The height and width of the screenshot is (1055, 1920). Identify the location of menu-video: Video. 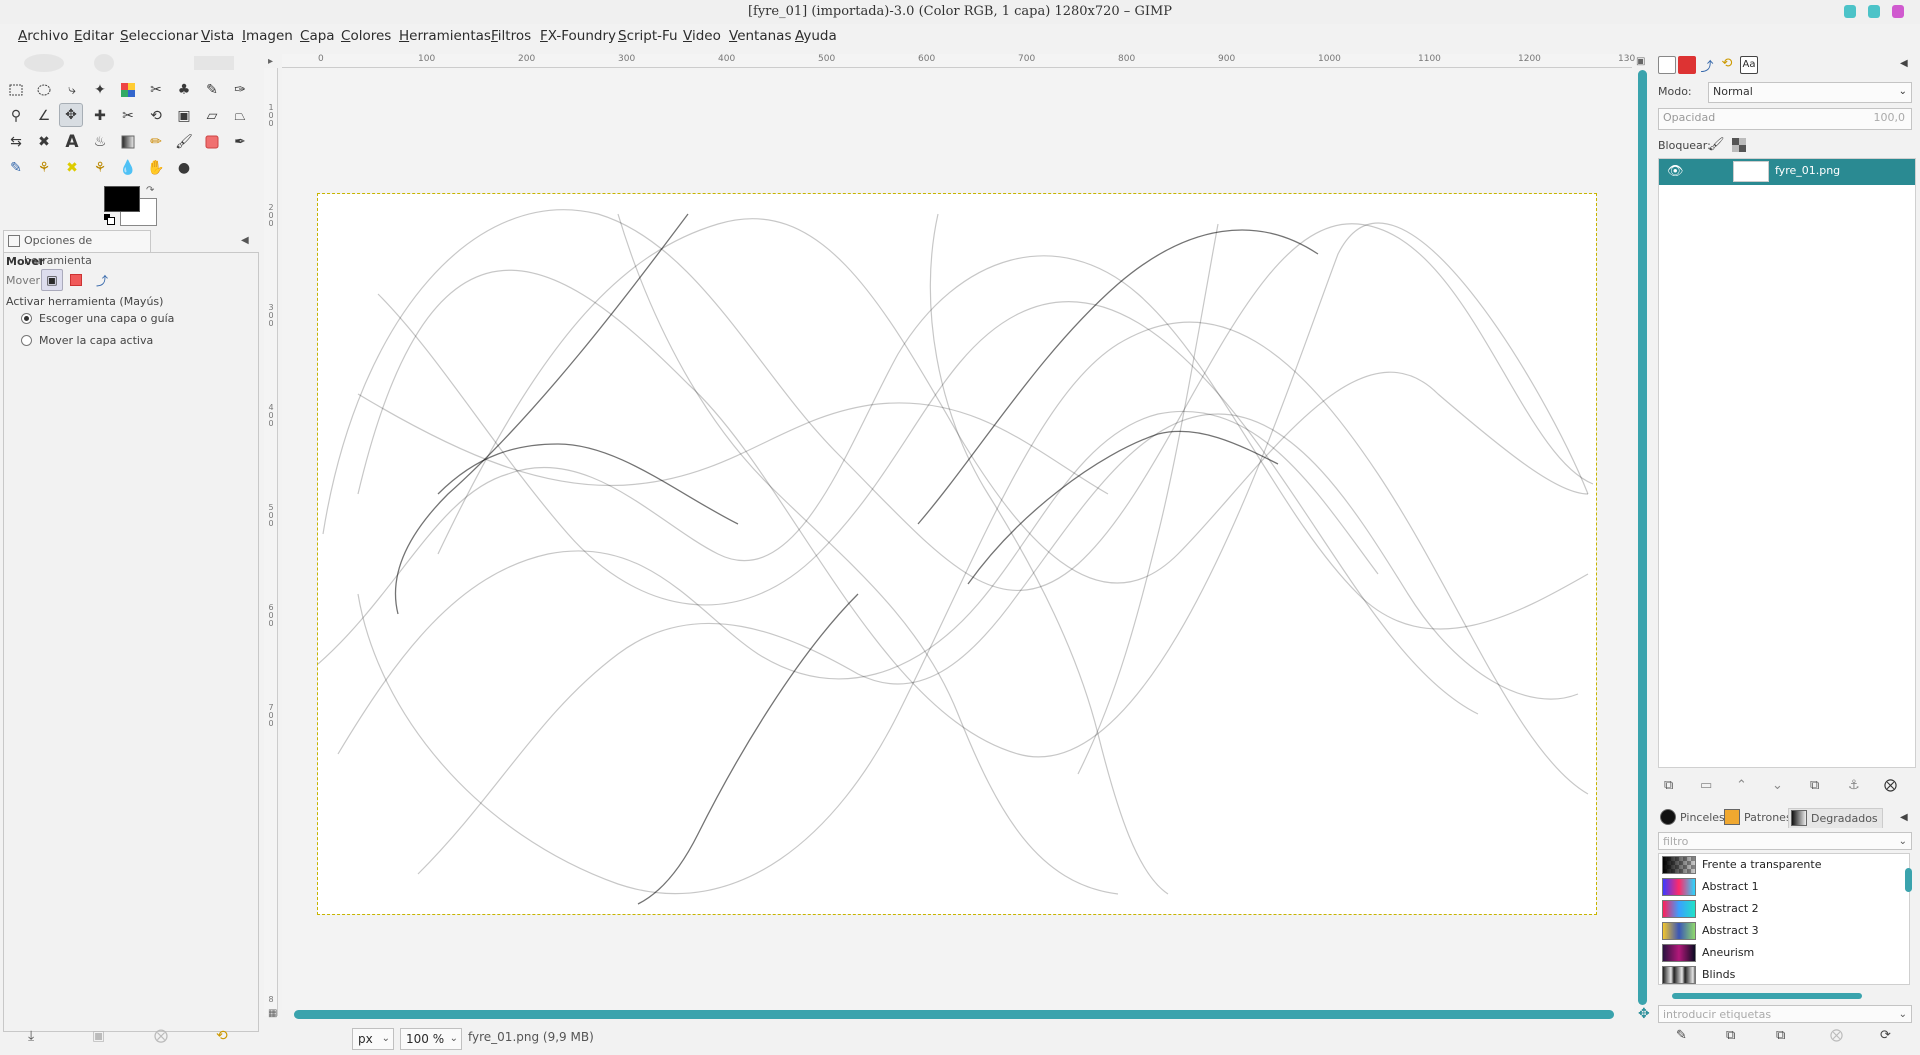
(702, 36).